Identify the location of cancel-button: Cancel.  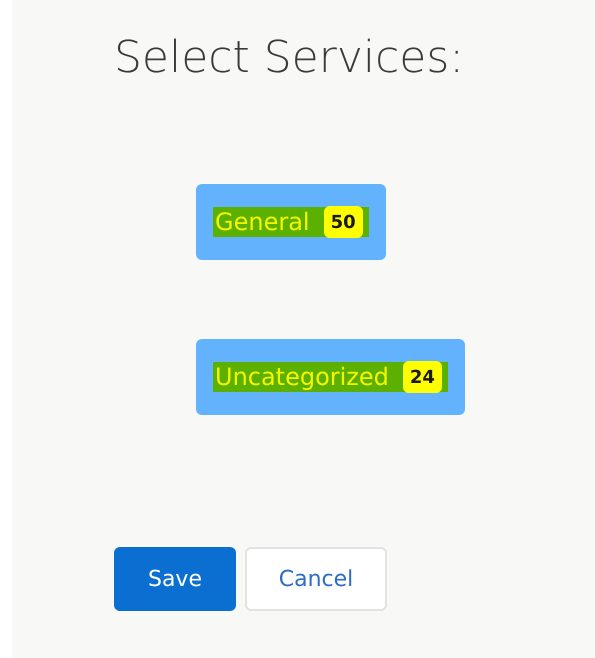
(316, 579).